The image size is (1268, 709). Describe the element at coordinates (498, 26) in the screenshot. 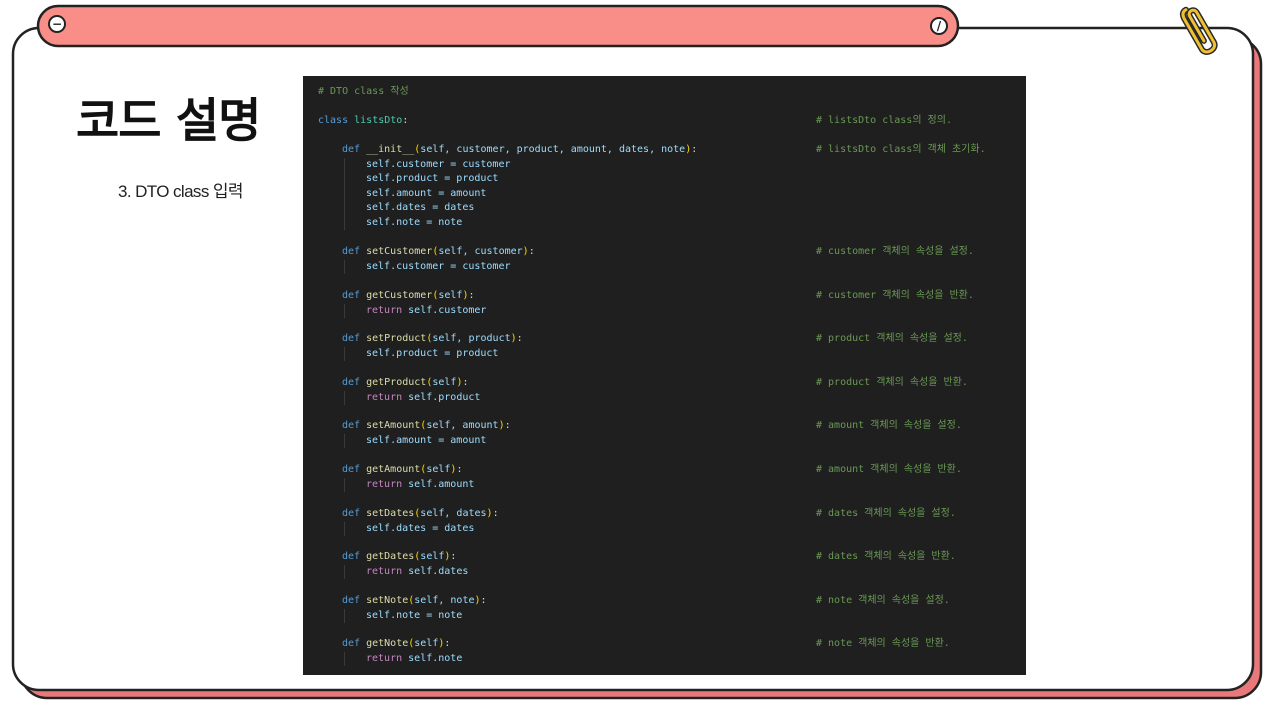

I see `title-bar` at that location.